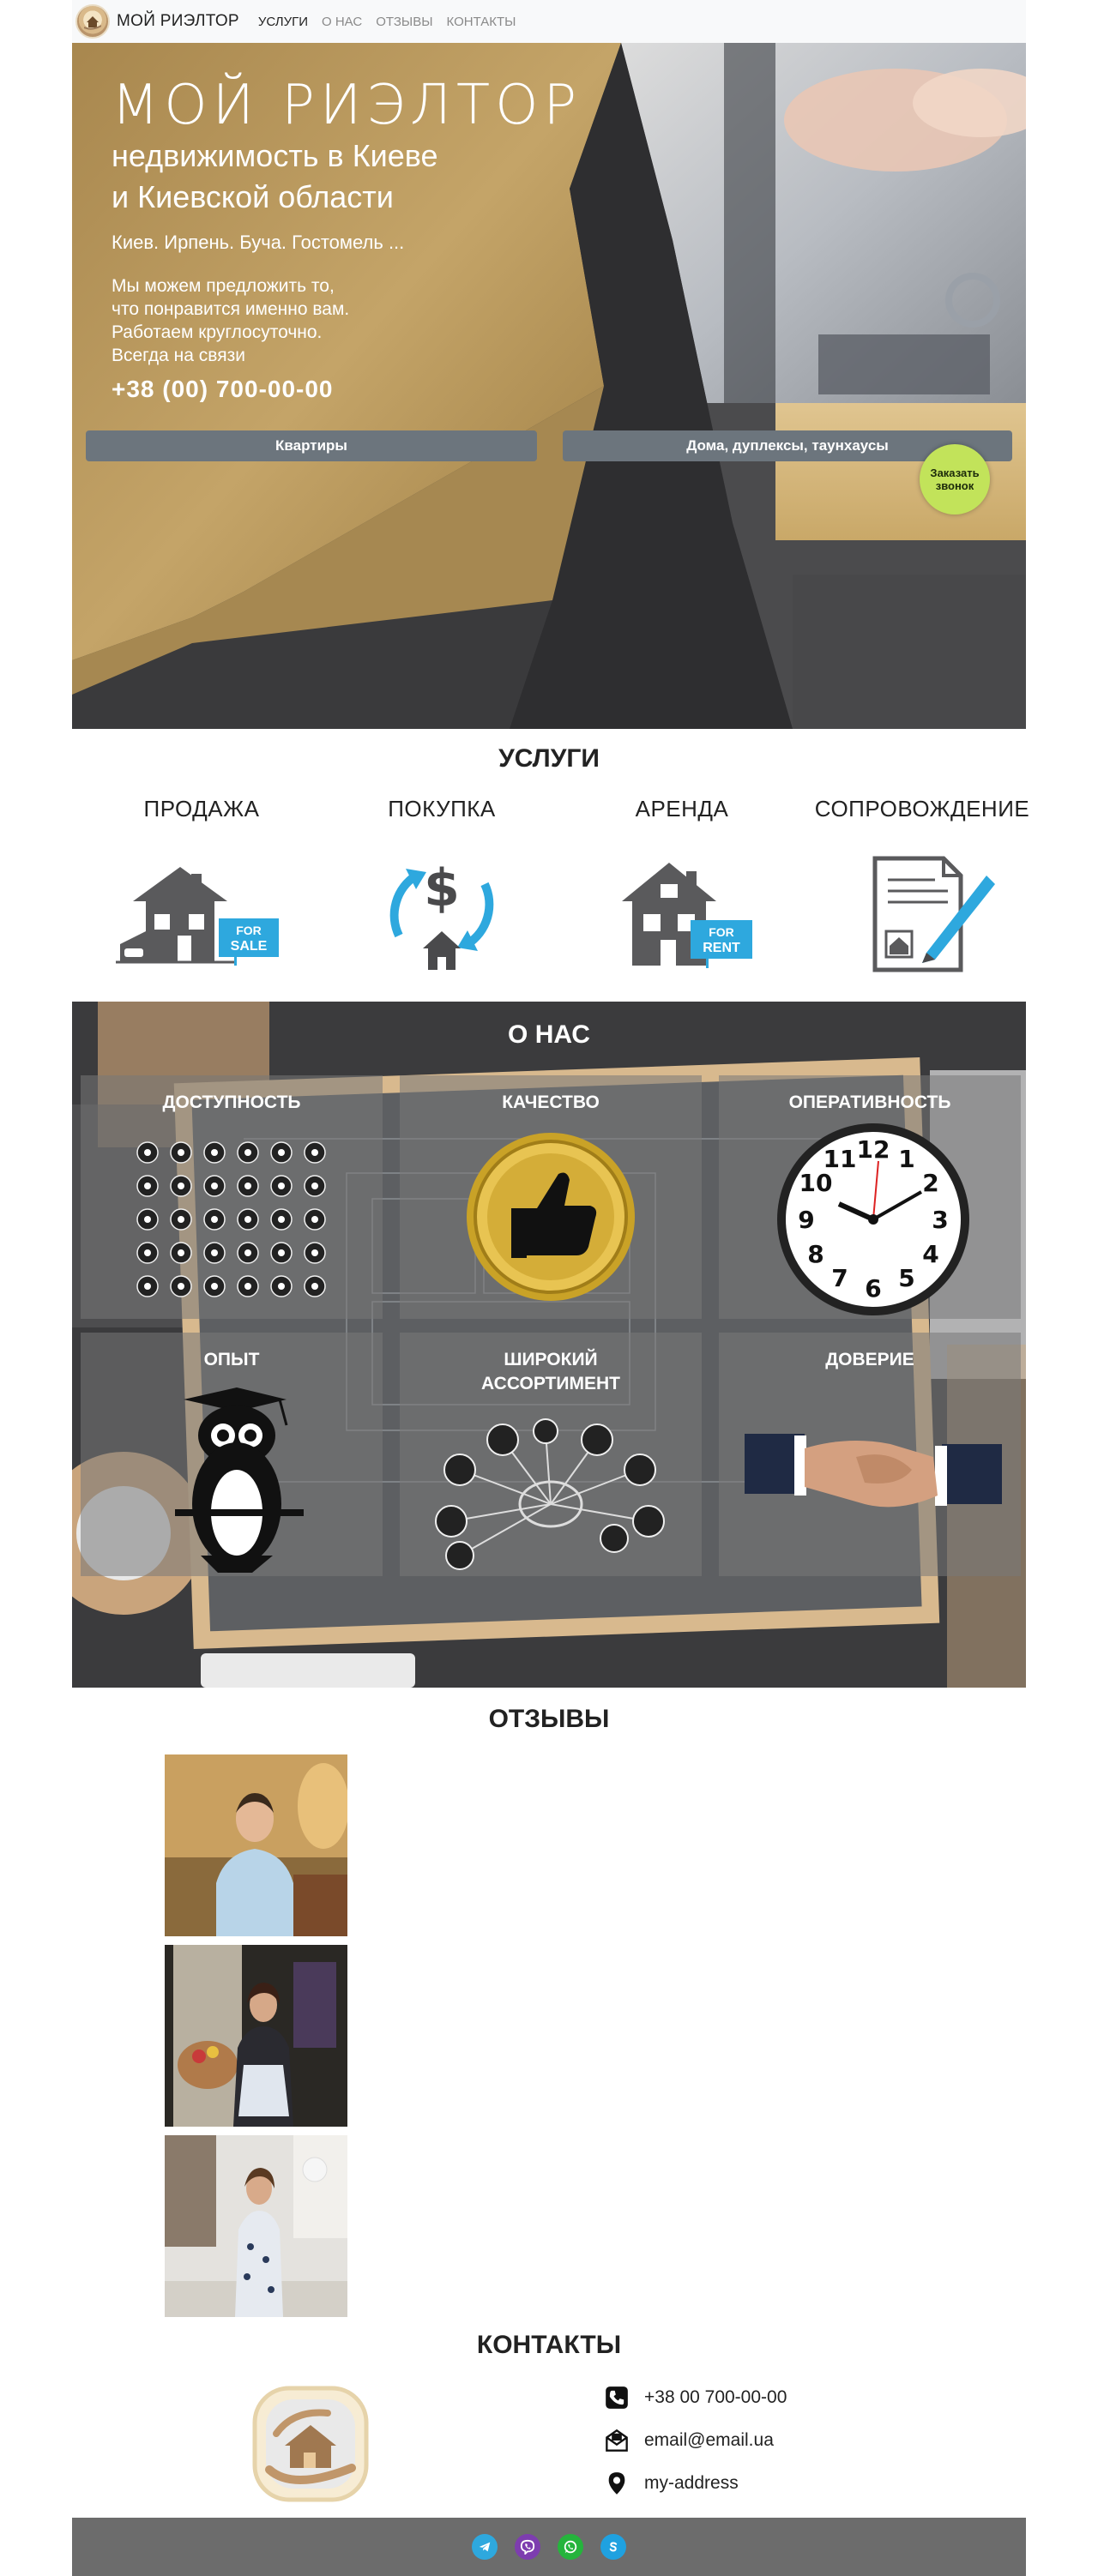 The height and width of the screenshot is (2576, 1098). What do you see at coordinates (933, 914) in the screenshot?
I see `contract-signing-icon` at bounding box center [933, 914].